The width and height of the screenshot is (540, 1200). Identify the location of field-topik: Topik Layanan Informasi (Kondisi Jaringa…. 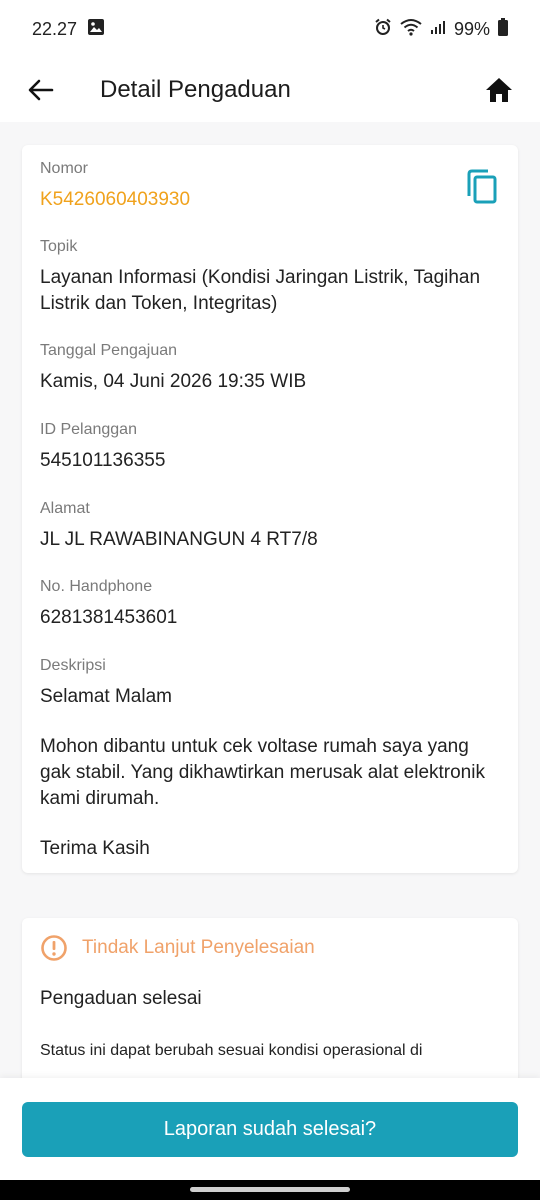
(272, 277).